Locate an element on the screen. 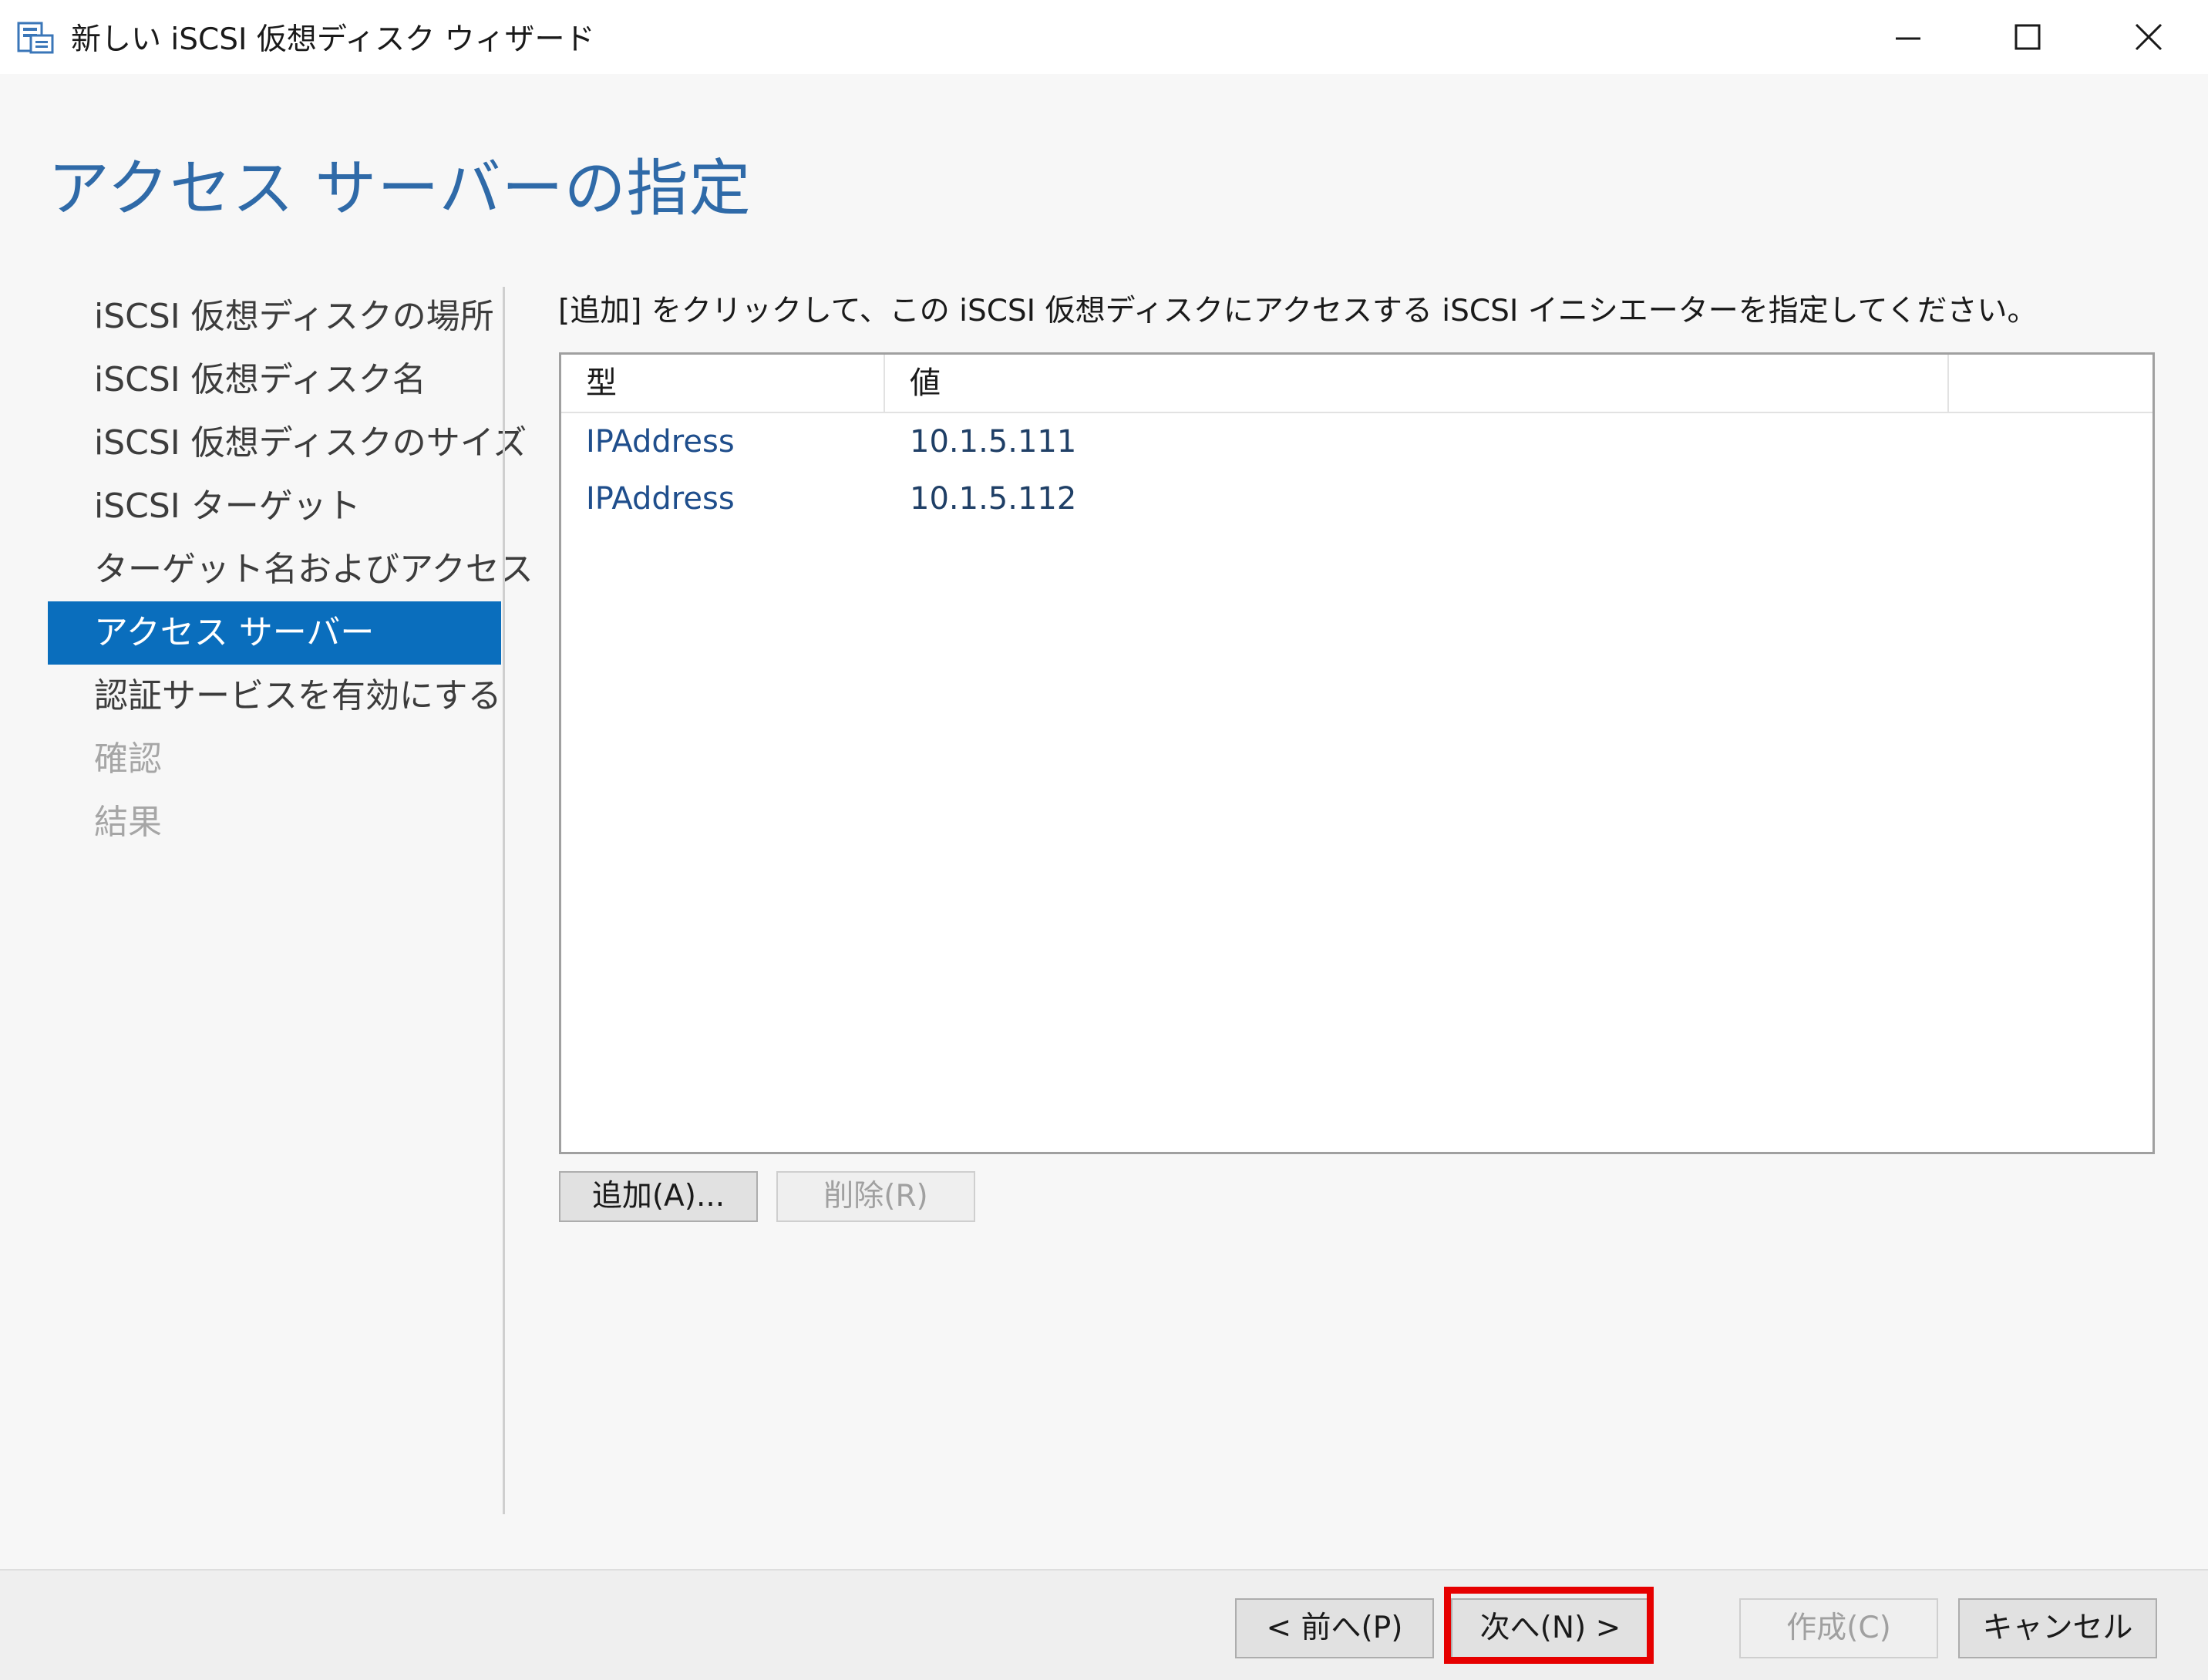  previous-button: < 前へ(P) is located at coordinates (1334, 1628).